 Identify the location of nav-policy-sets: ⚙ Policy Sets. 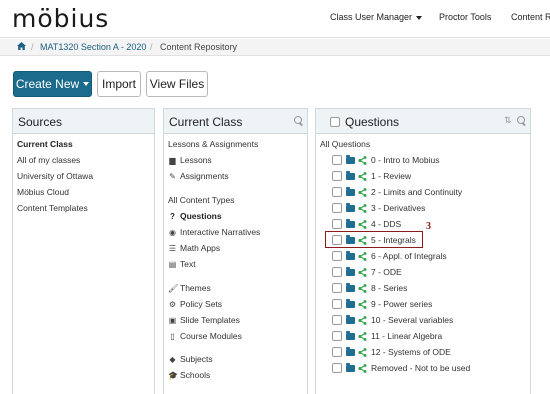
(195, 304).